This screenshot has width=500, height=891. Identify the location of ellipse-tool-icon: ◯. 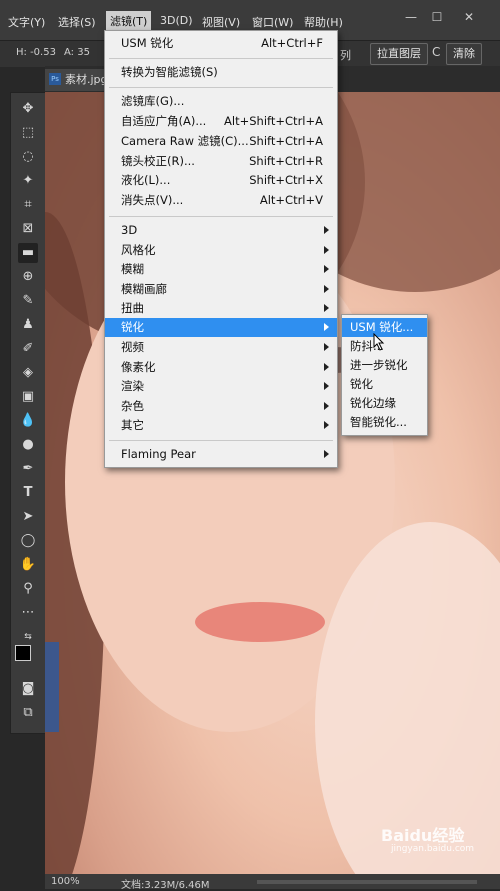
(28, 541).